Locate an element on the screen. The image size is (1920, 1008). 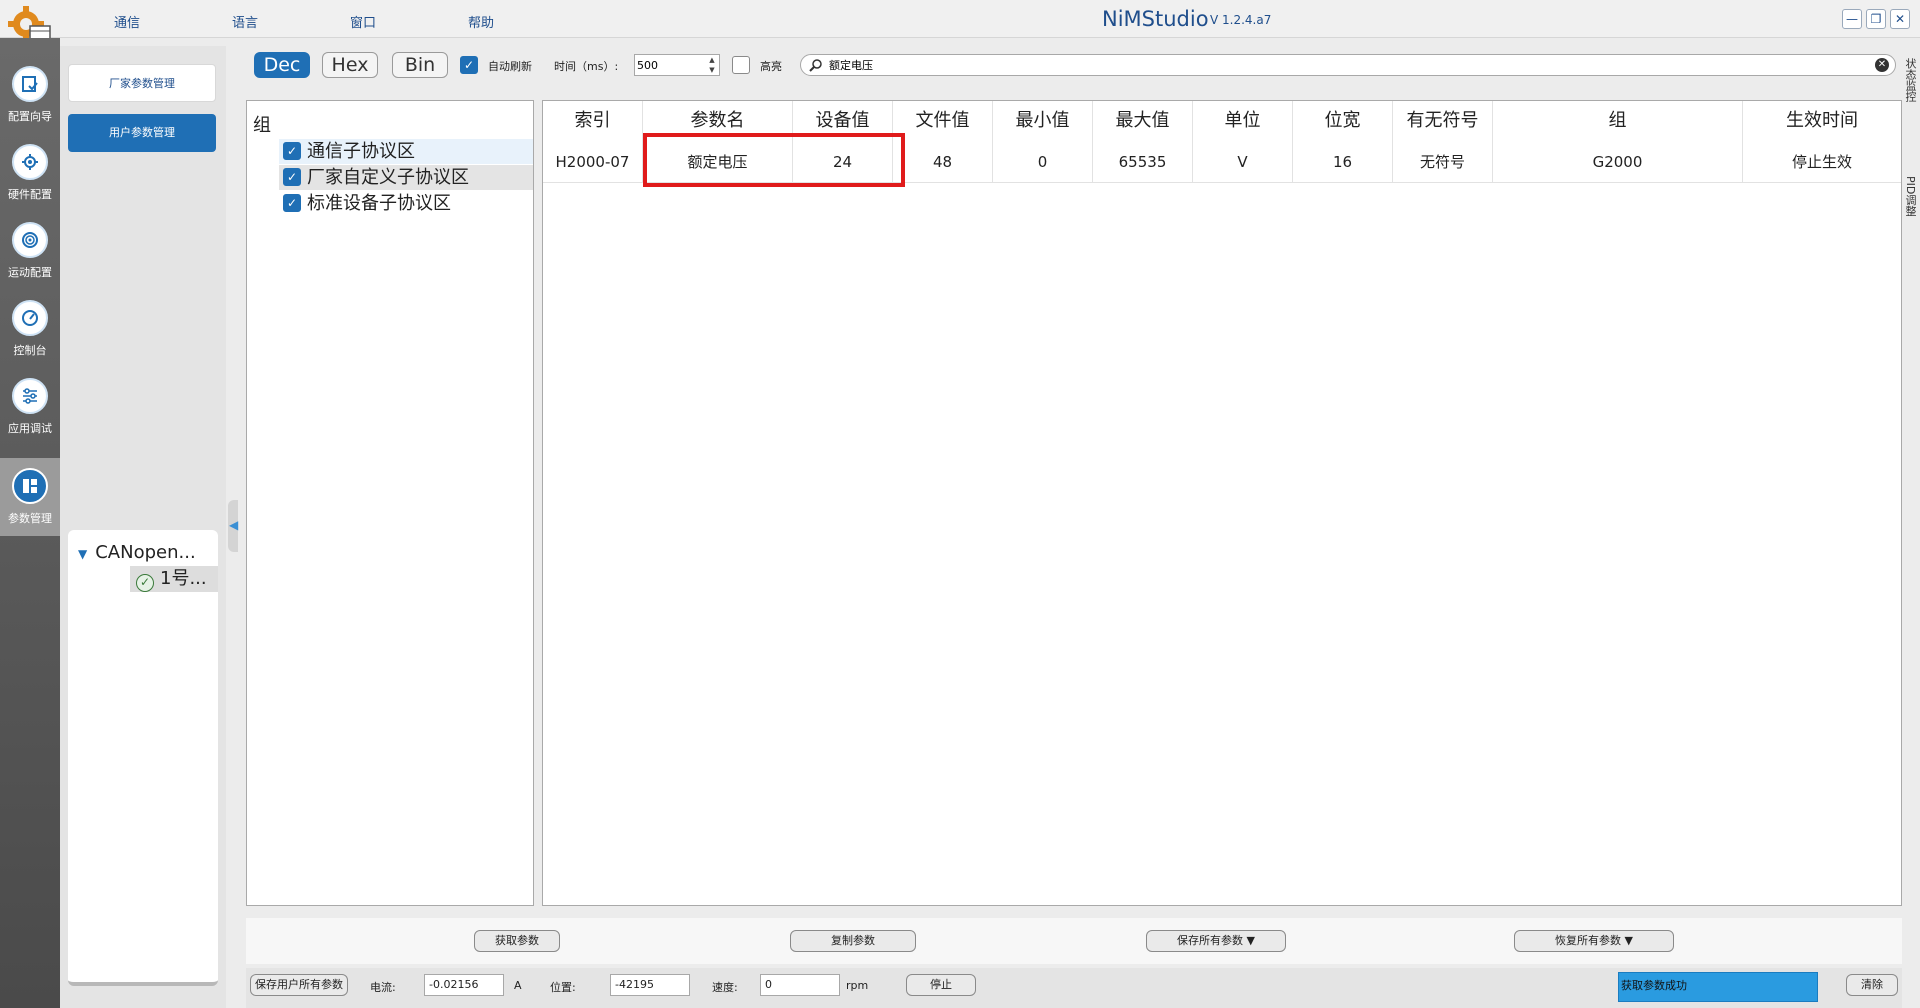
menu-window: 窗口 is located at coordinates (363, 21).